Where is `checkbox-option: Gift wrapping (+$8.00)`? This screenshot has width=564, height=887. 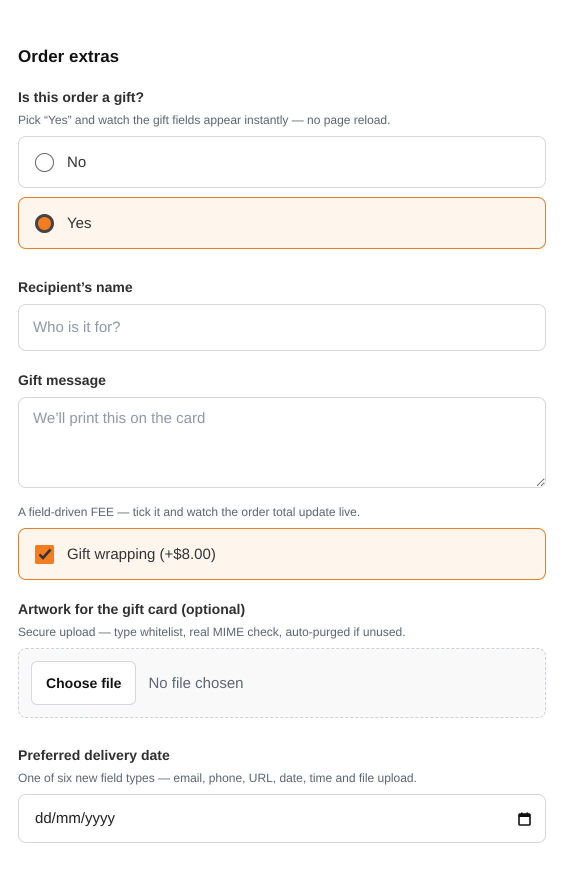
checkbox-option: Gift wrapping (+$8.00) is located at coordinates (282, 554).